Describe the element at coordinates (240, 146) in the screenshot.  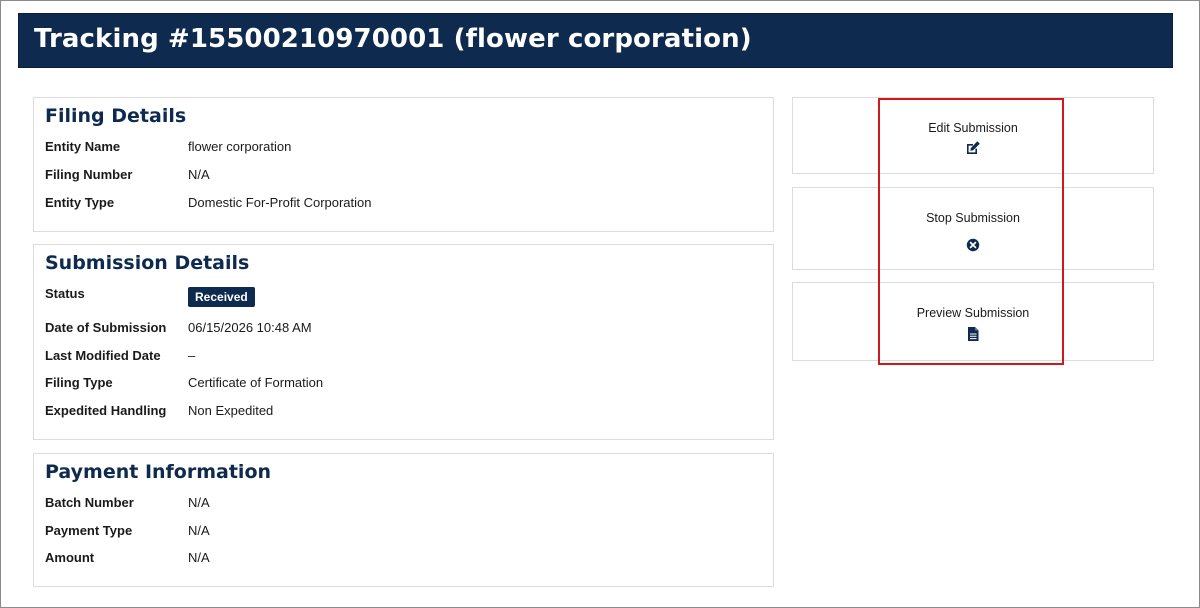
I see `entity-name-value: flower corporation` at that location.